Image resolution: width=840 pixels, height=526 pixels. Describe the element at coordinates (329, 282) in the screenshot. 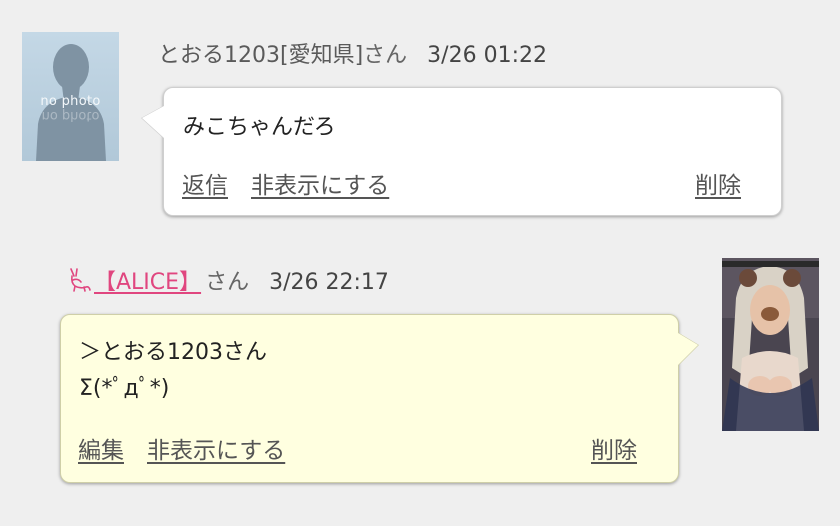

I see `comment-datetime: 3/26 22:17` at that location.